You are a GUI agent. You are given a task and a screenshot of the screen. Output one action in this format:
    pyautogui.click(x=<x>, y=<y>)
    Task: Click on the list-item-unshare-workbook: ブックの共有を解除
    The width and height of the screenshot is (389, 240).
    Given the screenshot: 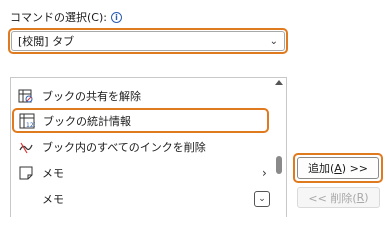 What is the action you would take?
    pyautogui.click(x=142, y=96)
    